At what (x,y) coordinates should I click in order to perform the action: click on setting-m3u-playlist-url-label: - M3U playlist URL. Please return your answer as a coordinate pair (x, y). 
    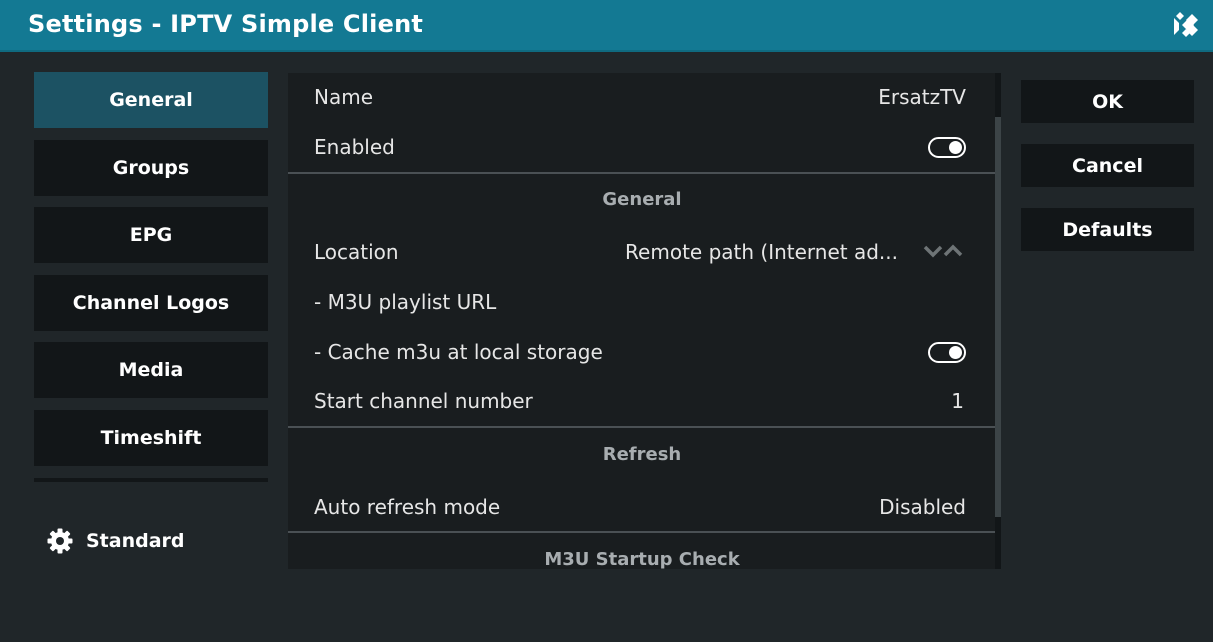
    Looking at the image, I should click on (405, 302).